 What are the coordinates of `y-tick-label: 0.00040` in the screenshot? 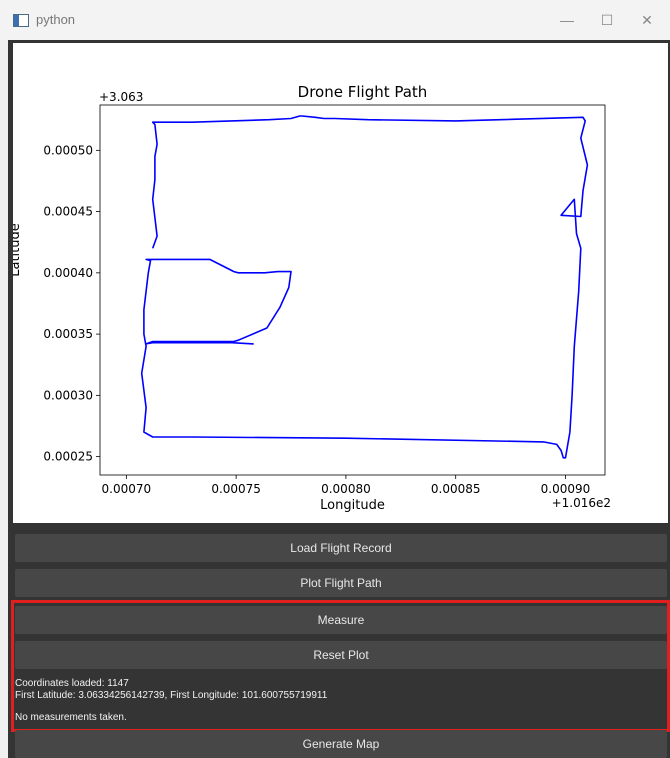 It's located at (68, 273).